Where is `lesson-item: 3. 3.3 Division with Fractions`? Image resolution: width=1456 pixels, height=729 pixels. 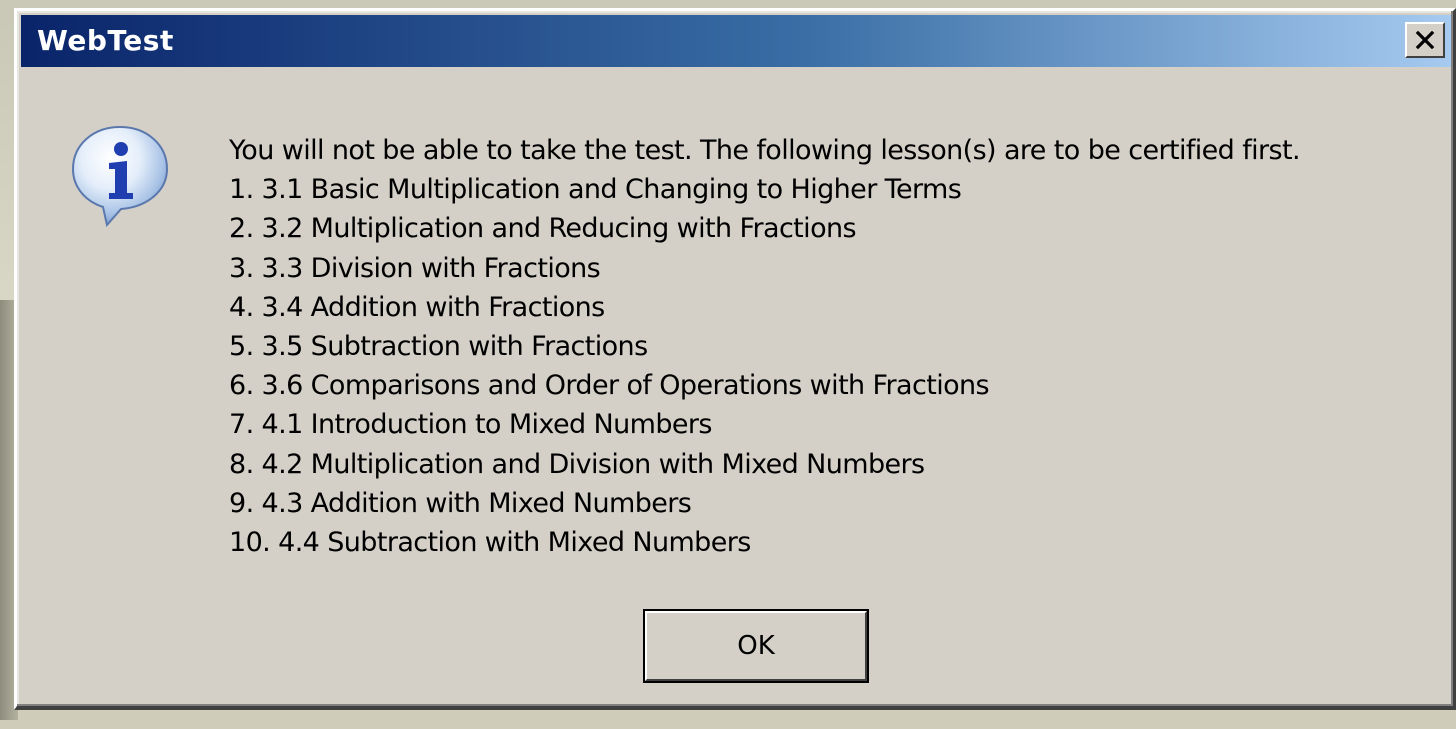
lesson-item: 3. 3.3 Division with Fractions is located at coordinates (415, 268).